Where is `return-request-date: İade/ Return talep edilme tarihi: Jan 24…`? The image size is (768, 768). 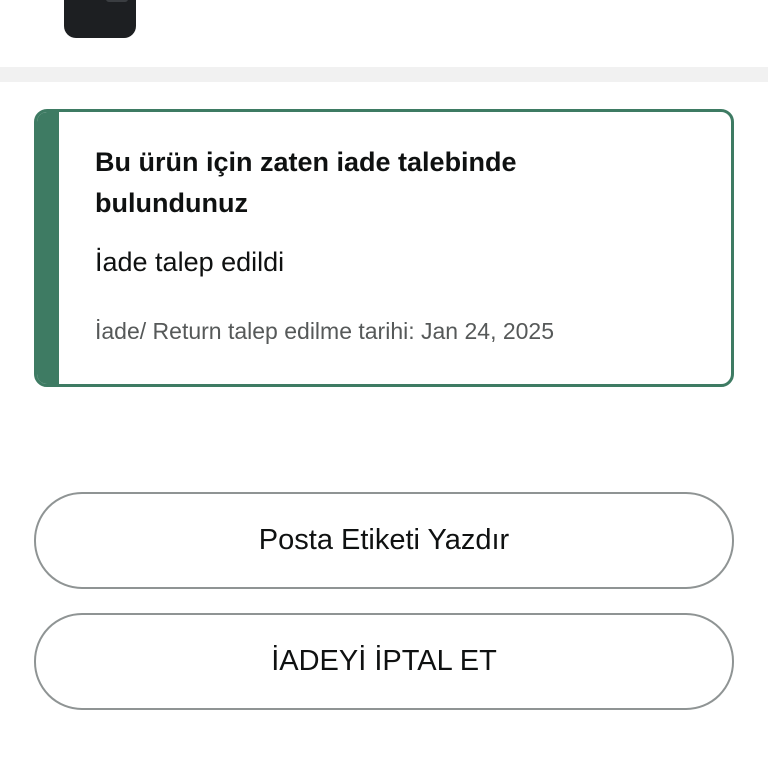 return-request-date: İade/ Return talep edilme tarihi: Jan 24… is located at coordinates (325, 331).